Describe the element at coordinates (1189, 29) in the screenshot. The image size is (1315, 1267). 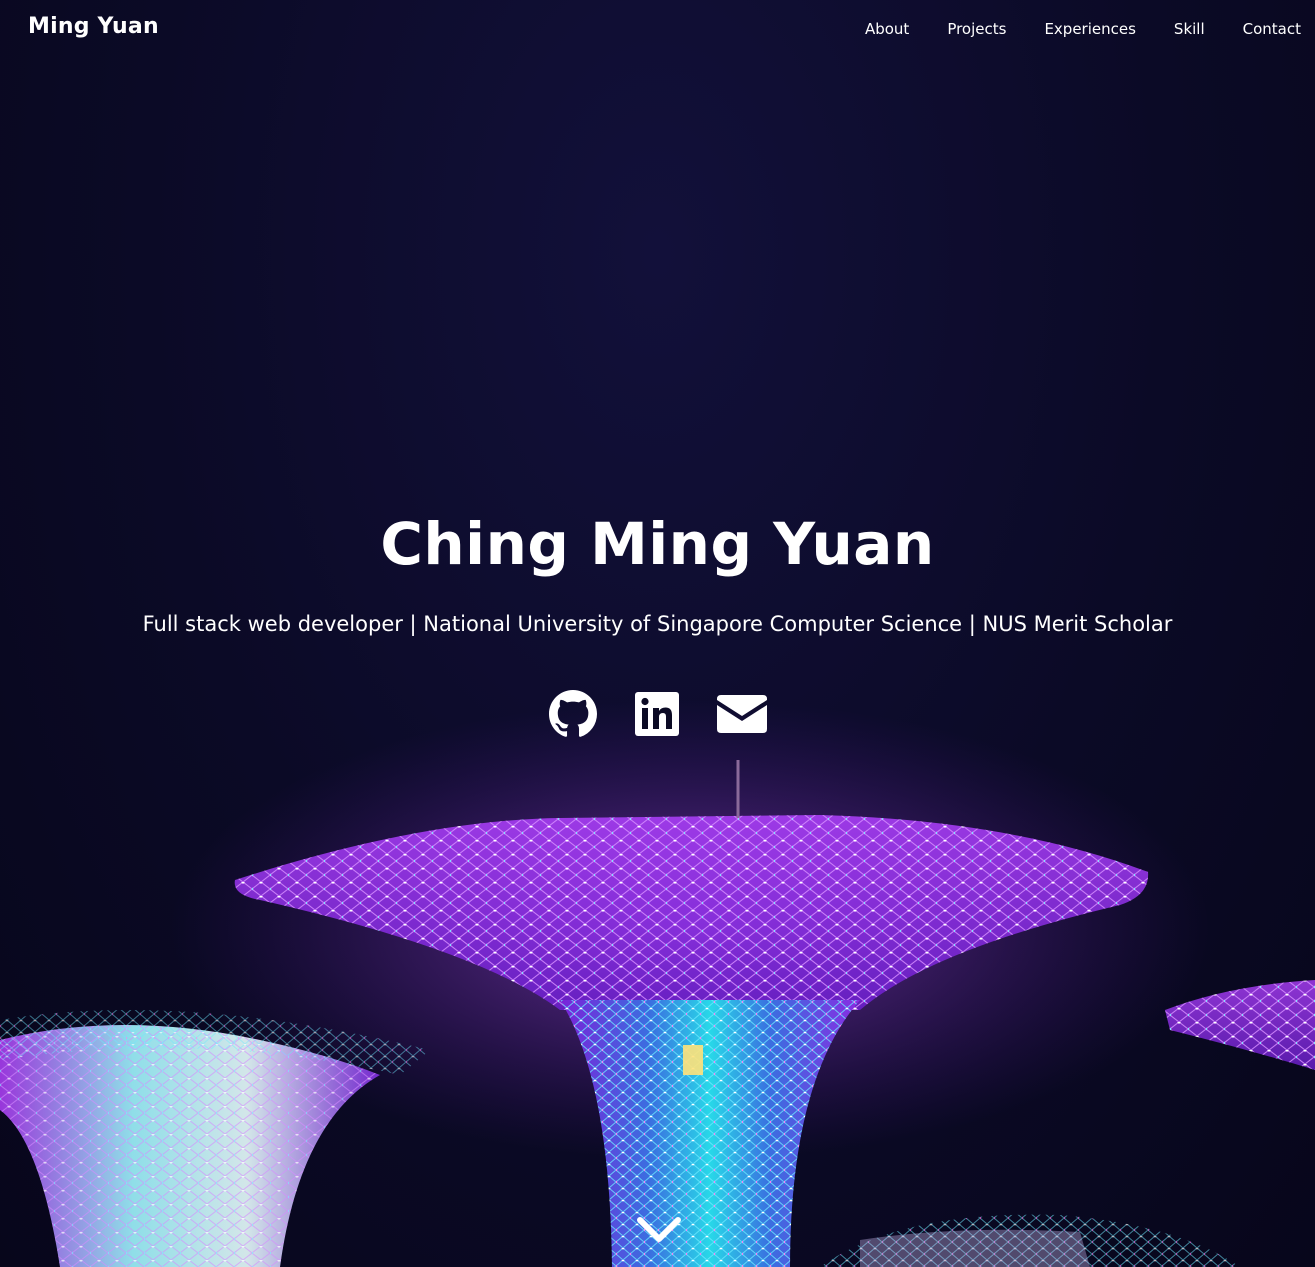
I see `nav-link-skill: Skill` at that location.